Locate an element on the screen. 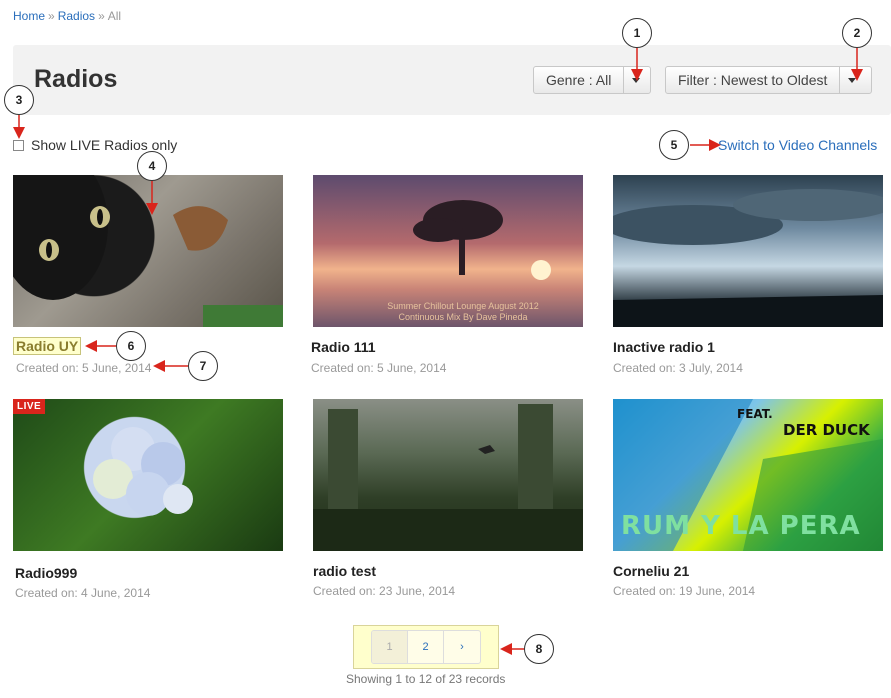 This screenshot has height=698, width=891. callout-3: 3 is located at coordinates (19, 100).